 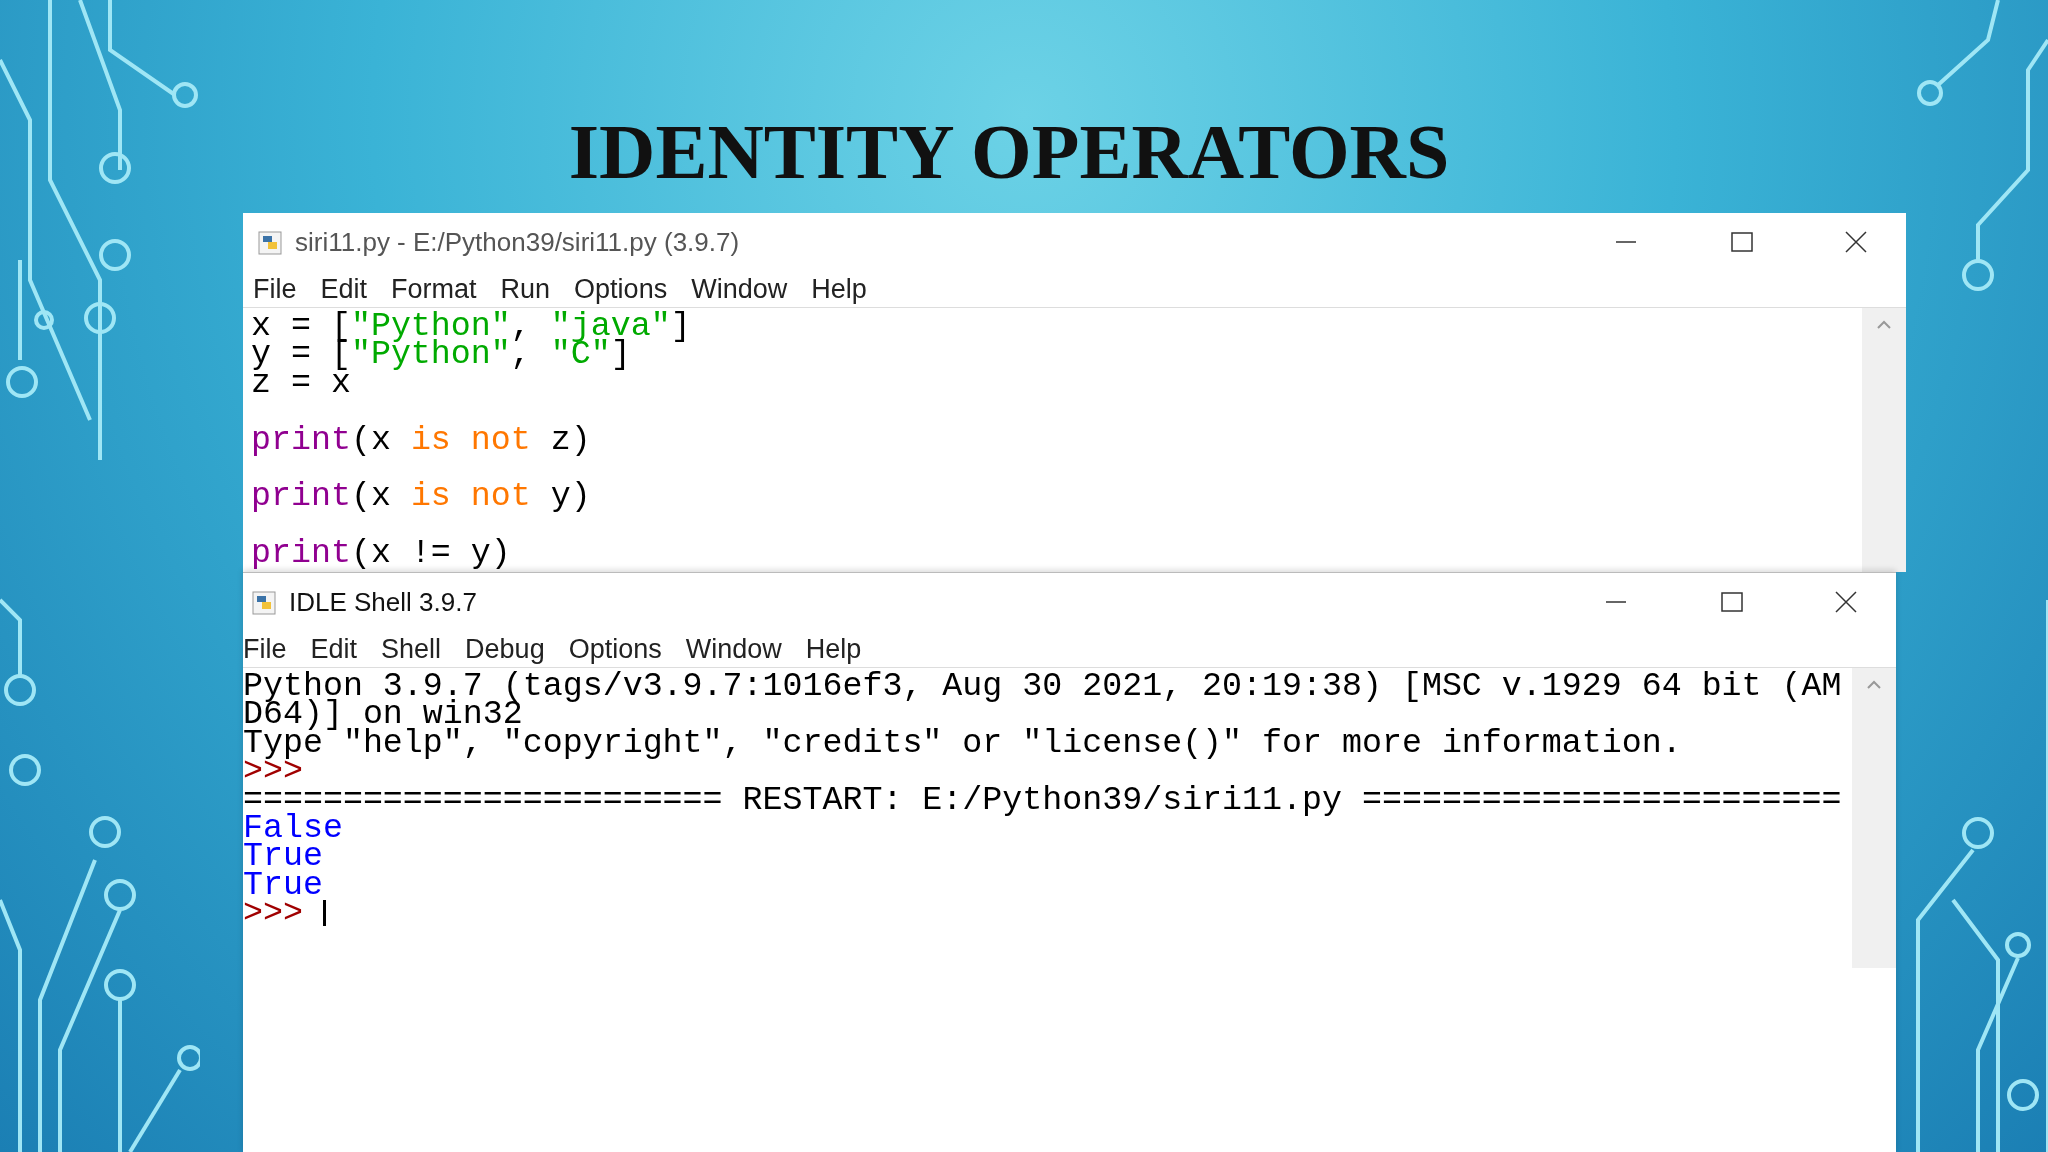 What do you see at coordinates (517, 242) in the screenshot?
I see `window-title: siri11.py - E:/Python39/siri11.py (3.9.7)` at bounding box center [517, 242].